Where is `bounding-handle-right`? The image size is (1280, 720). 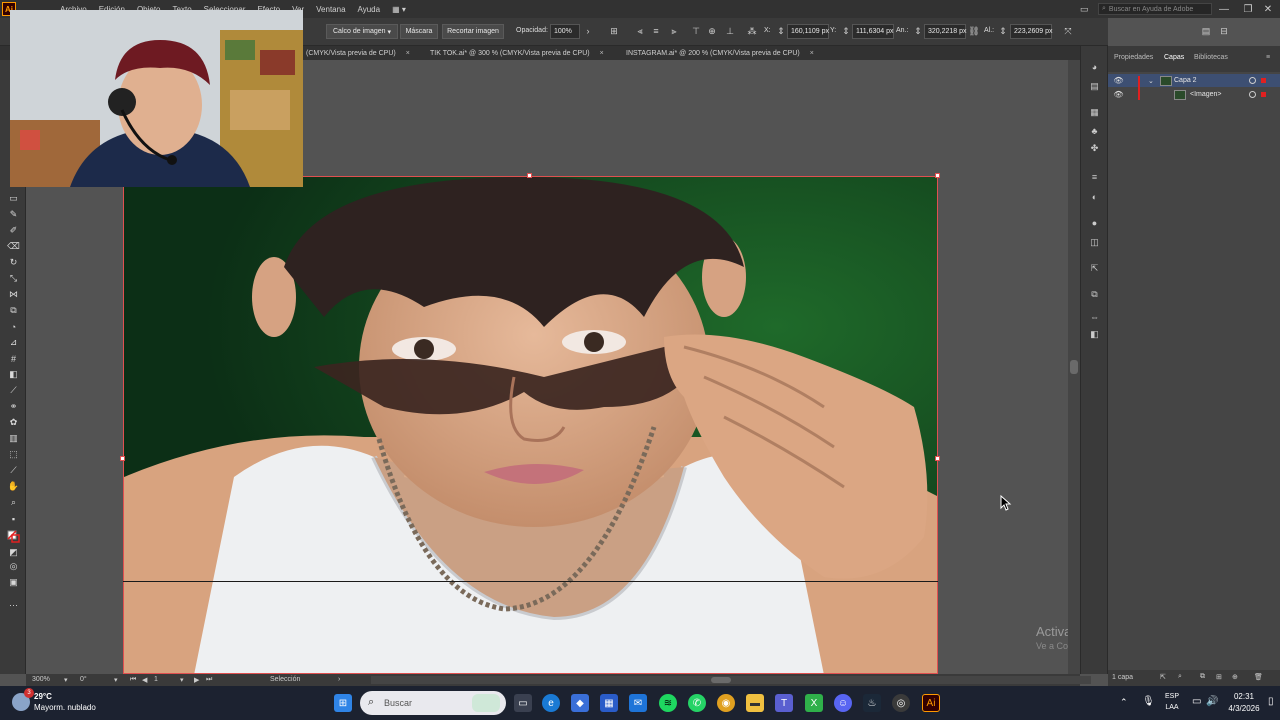
bounding-handle-right is located at coordinates (937, 458).